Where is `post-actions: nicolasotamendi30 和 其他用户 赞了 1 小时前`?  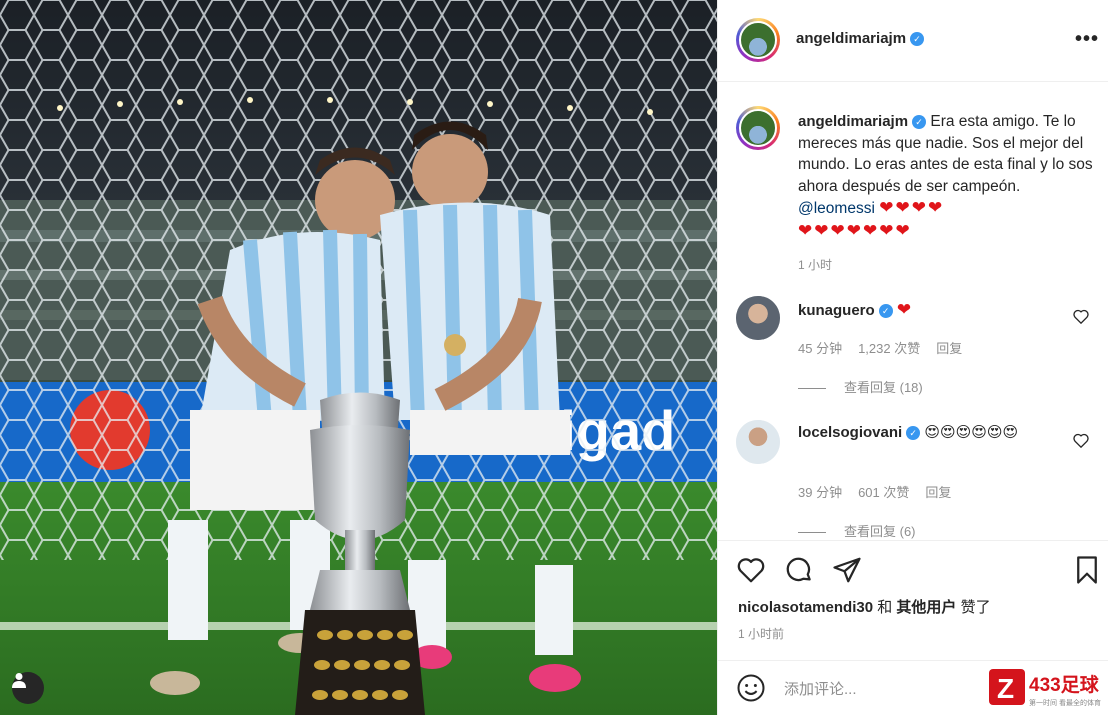
post-actions: nicolasotamendi30 和 其他用户 赞了 1 小时前 is located at coordinates (913, 600).